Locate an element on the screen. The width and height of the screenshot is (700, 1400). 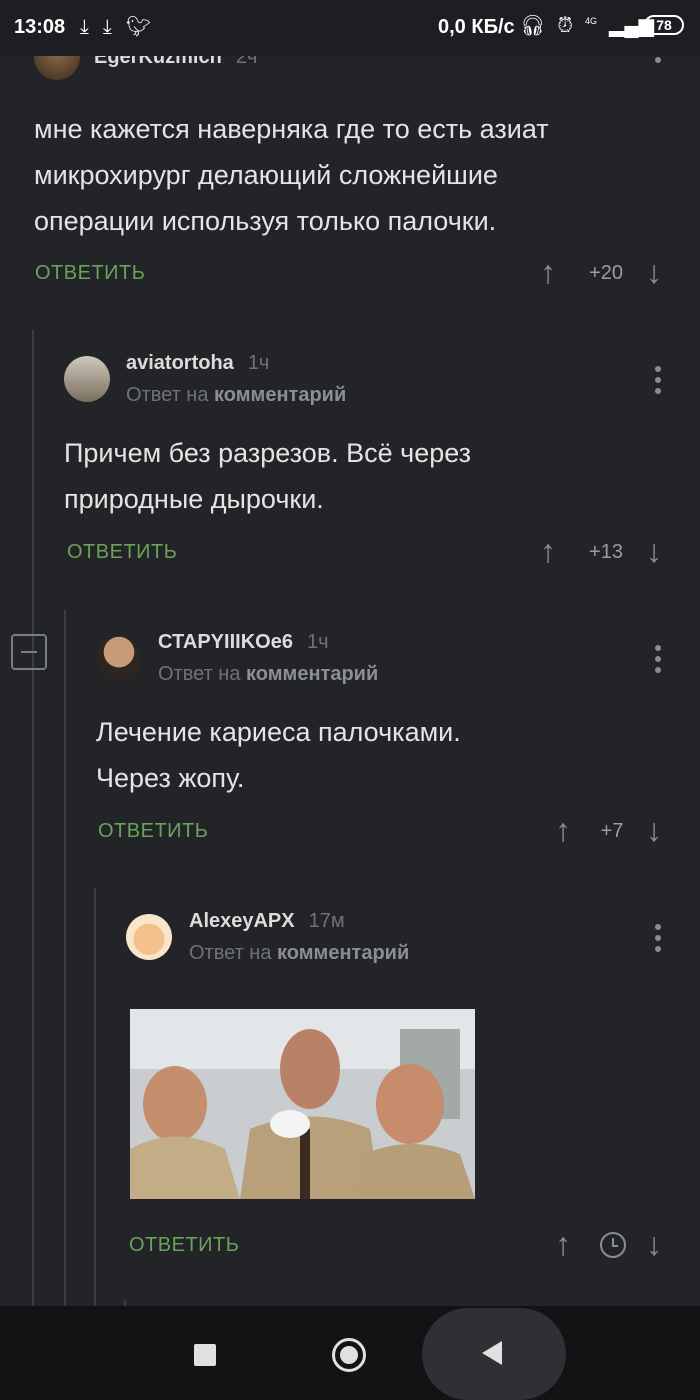
comment-text: Лечение кариеса палочками. Через жопу. is located at coordinates (278, 755).